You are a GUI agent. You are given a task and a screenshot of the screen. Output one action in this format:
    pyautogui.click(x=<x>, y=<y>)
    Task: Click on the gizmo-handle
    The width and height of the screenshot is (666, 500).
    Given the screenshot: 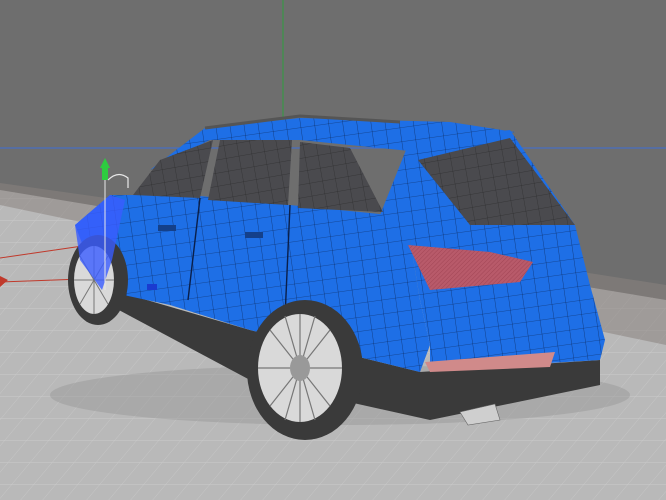 What is the action you would take?
    pyautogui.click(x=105, y=174)
    